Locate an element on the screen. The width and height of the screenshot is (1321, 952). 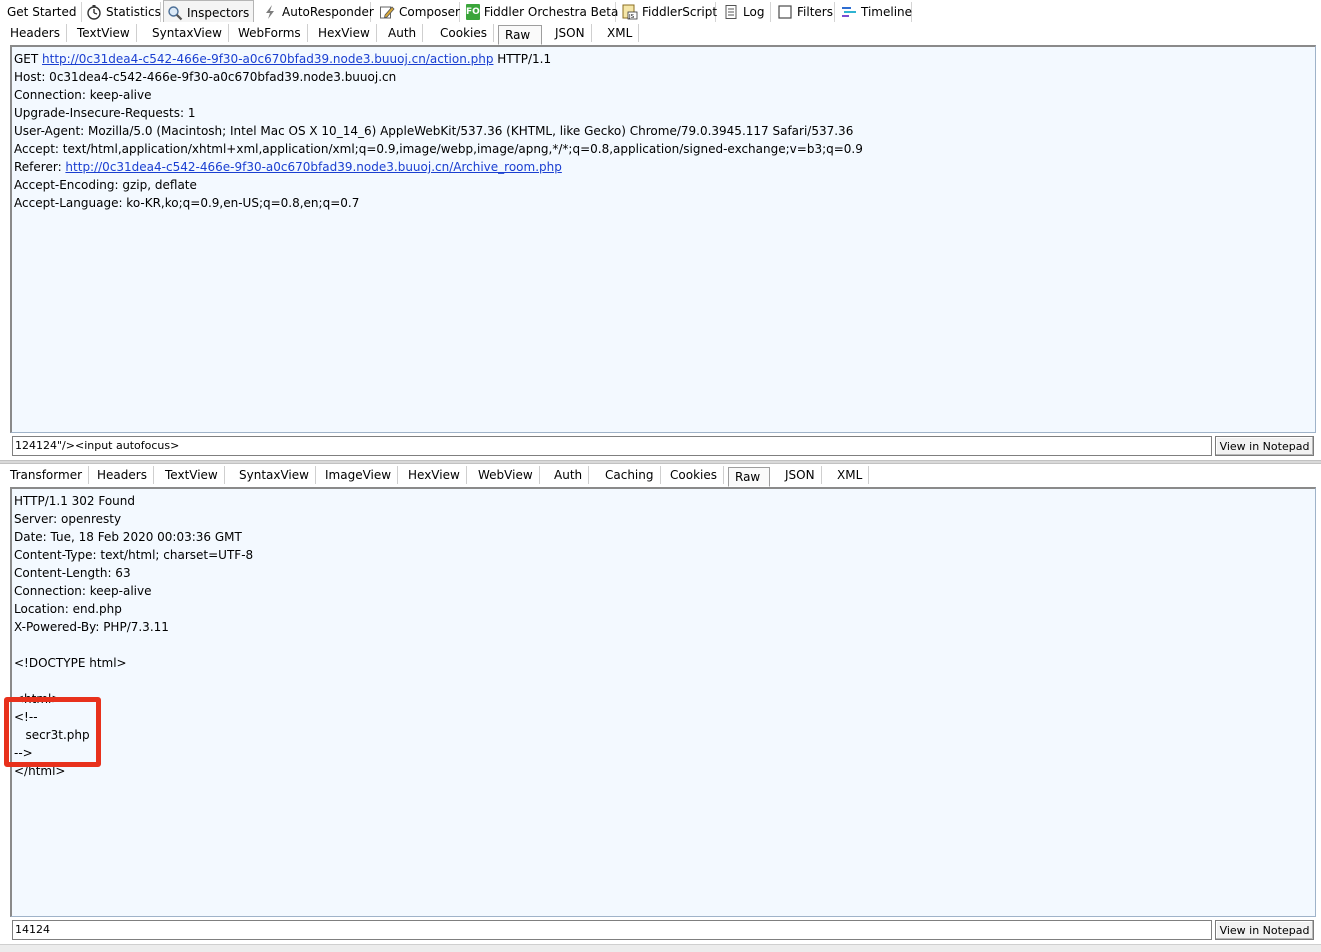
request-method: GET is located at coordinates (28, 59).